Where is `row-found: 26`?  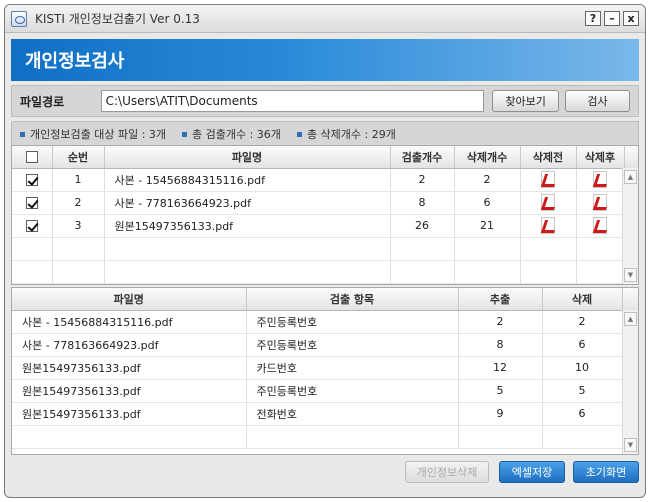
row-found: 26 is located at coordinates (422, 226).